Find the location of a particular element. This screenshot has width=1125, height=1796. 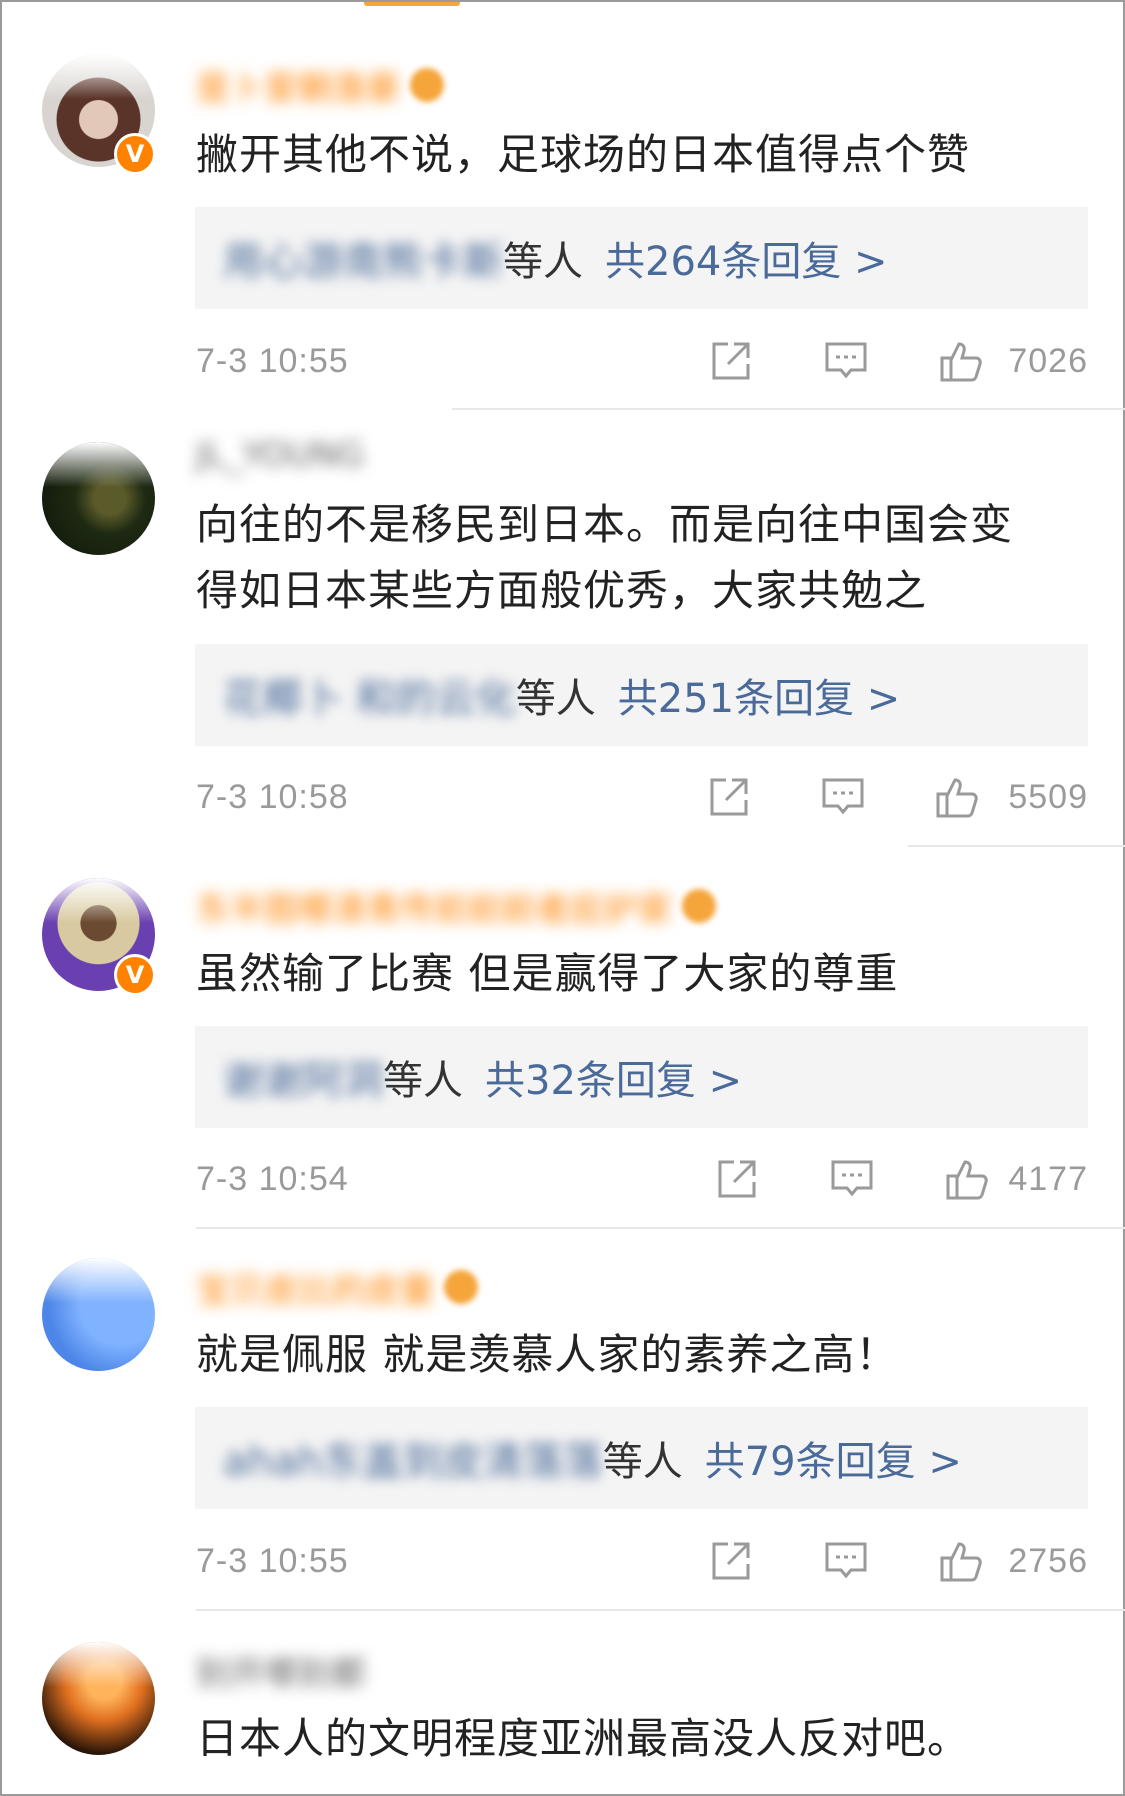

reply-preview: ahah东盖到皮清落落 等人 共79条回复 > is located at coordinates (641, 1458).